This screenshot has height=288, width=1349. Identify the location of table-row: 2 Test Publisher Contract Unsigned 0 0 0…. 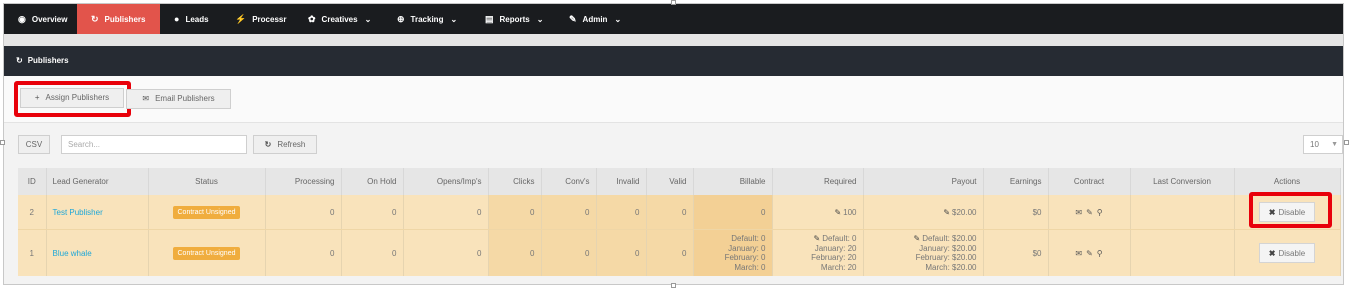
(679, 212).